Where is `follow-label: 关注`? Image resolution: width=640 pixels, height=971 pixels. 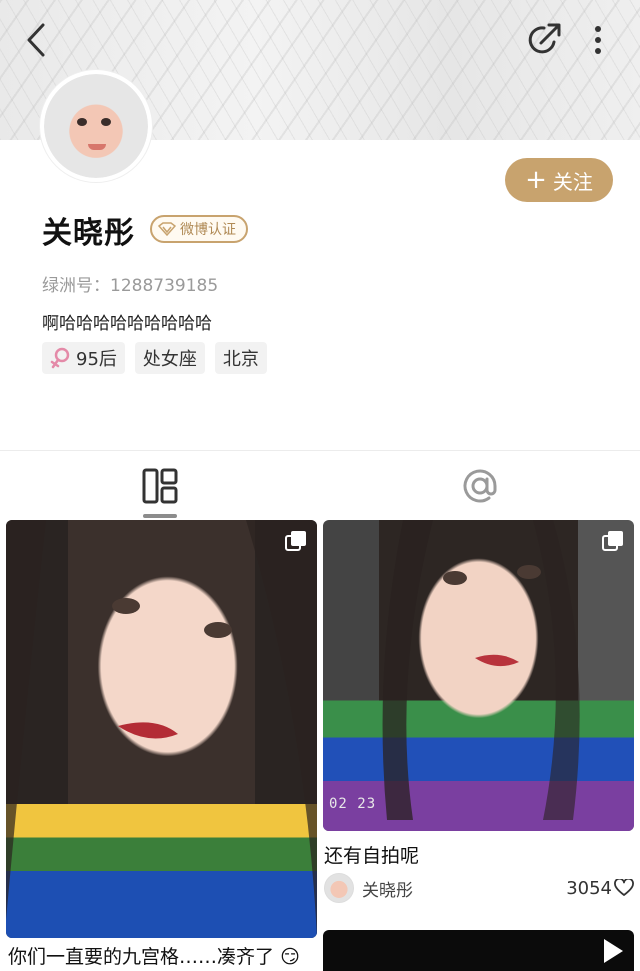 follow-label: 关注 is located at coordinates (572, 181).